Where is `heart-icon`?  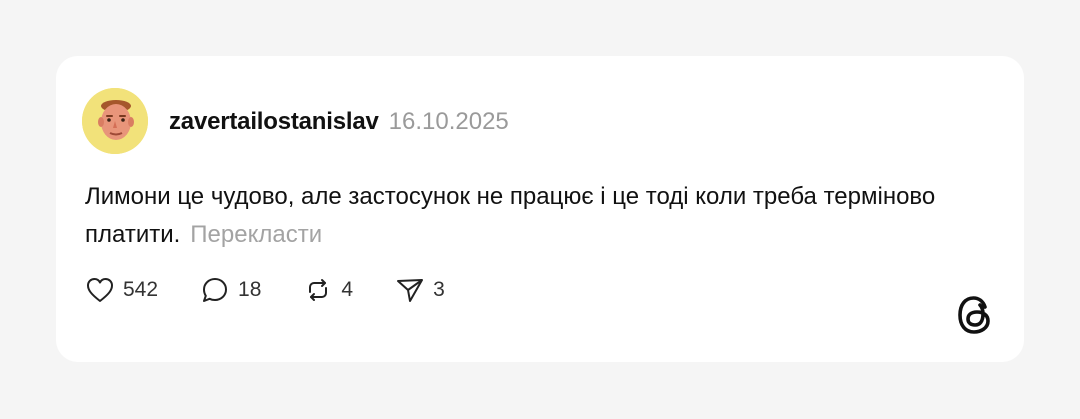 heart-icon is located at coordinates (100, 290).